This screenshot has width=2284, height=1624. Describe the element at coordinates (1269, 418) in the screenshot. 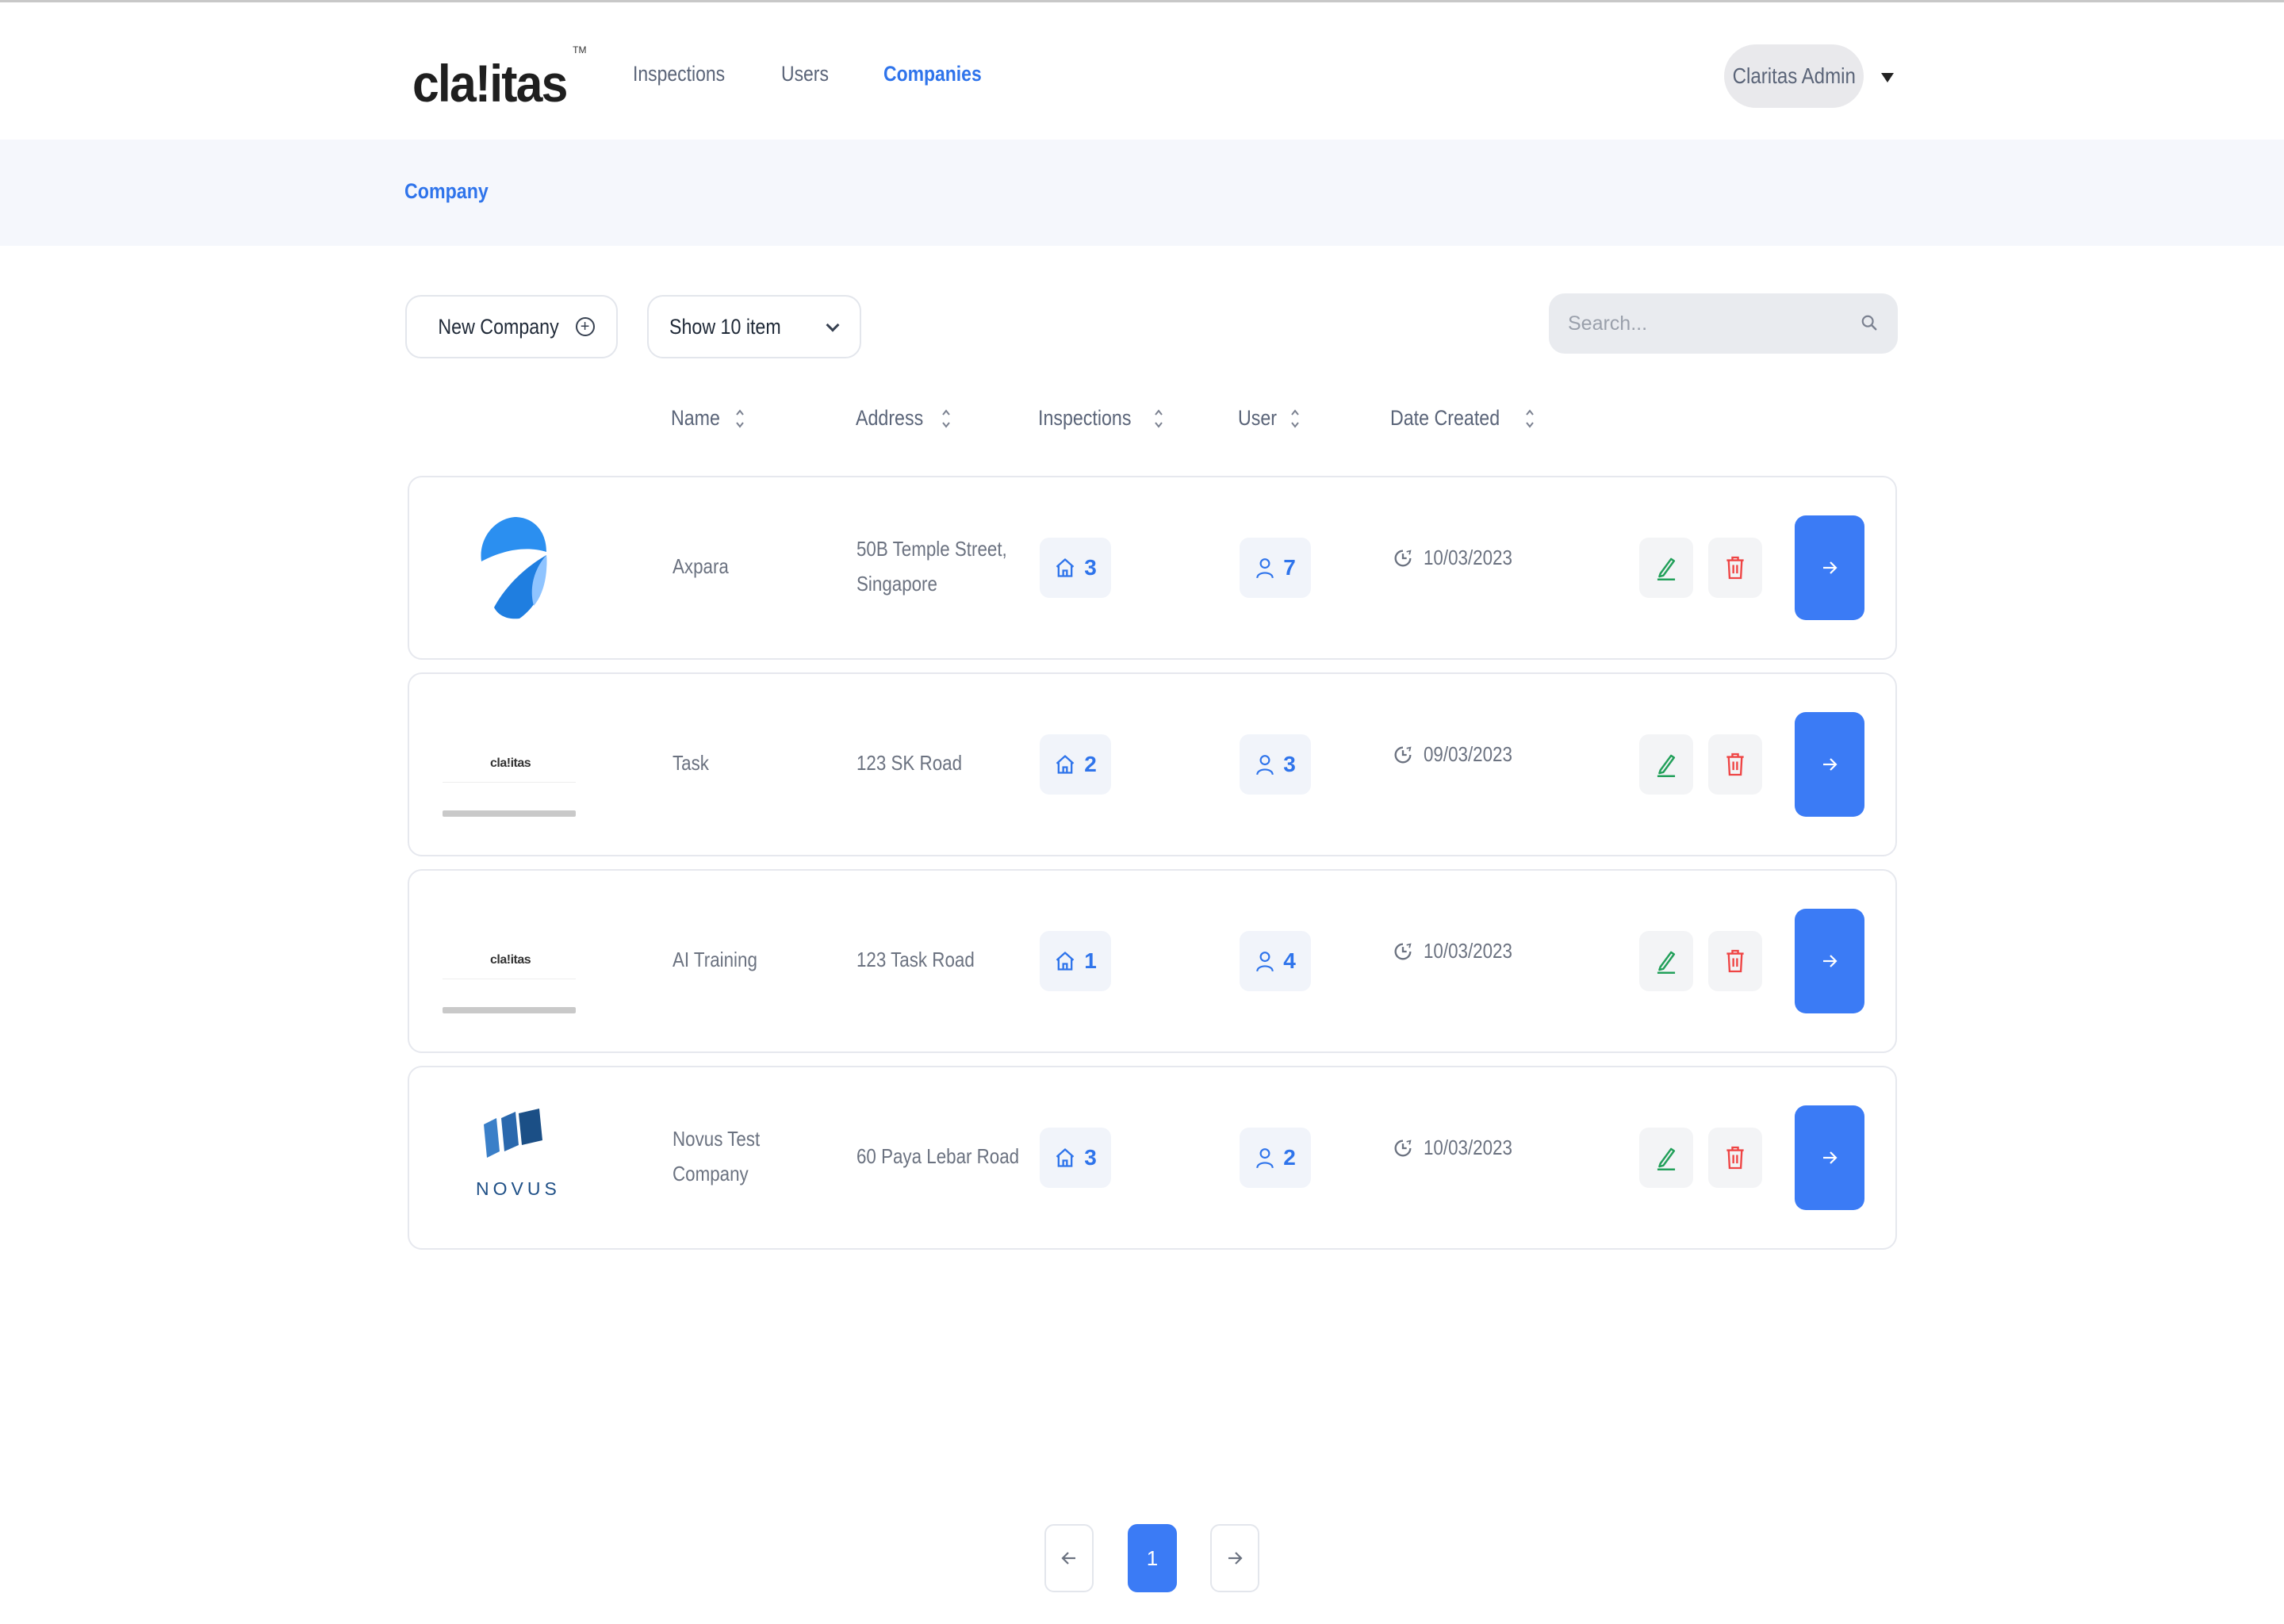

I see `column-header-user: User` at that location.